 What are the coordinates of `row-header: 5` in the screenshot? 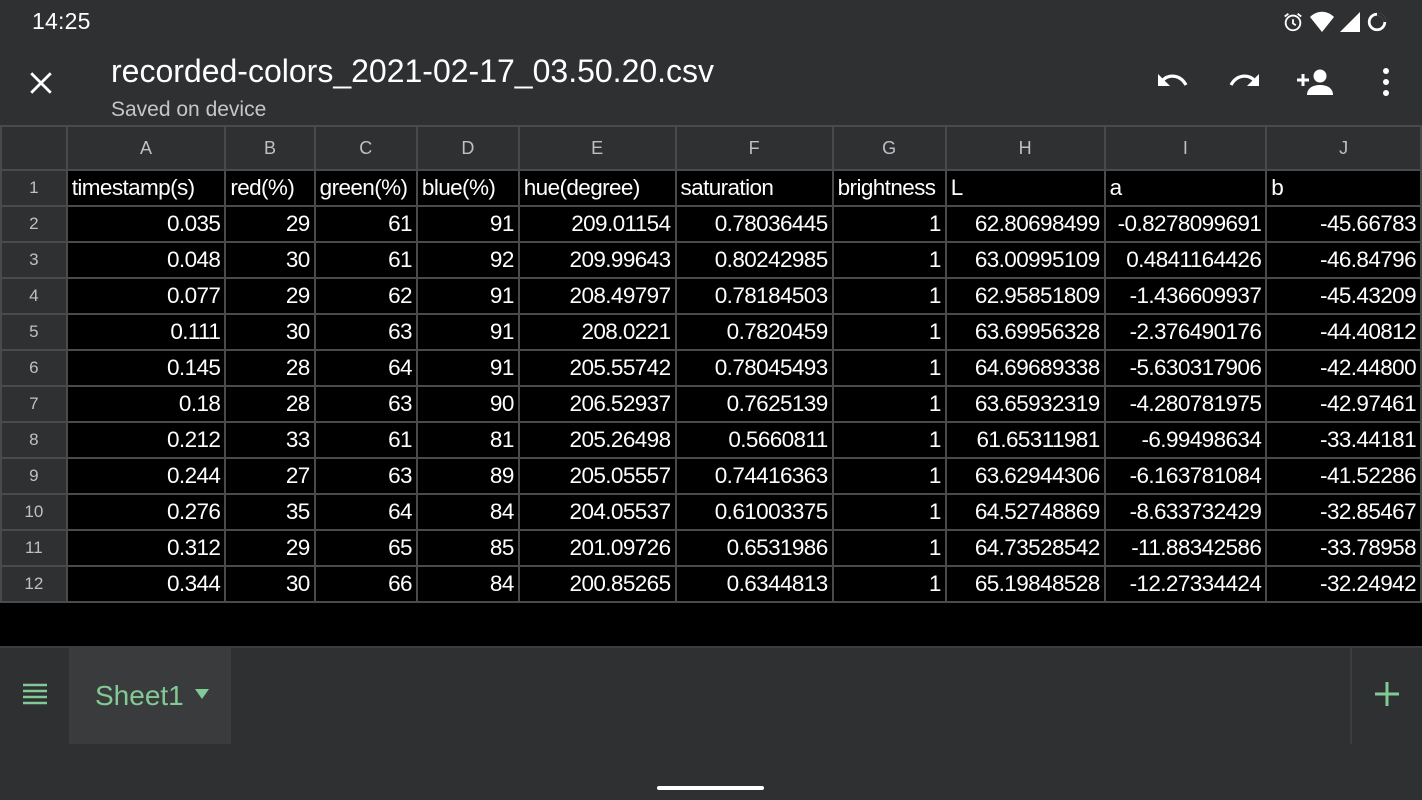 It's located at (34, 332).